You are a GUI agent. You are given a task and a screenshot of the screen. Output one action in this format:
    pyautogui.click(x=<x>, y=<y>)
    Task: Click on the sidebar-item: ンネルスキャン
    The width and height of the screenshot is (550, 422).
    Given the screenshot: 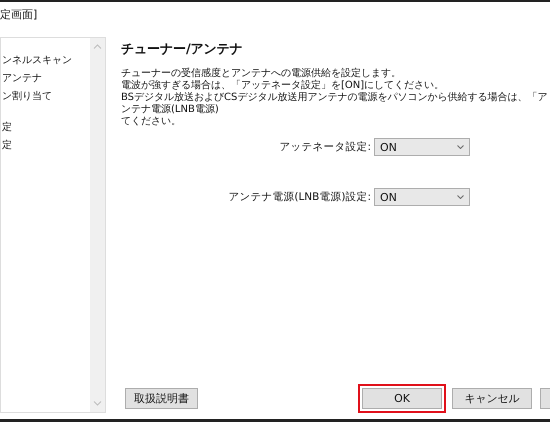 What is the action you would take?
    pyautogui.click(x=45, y=60)
    